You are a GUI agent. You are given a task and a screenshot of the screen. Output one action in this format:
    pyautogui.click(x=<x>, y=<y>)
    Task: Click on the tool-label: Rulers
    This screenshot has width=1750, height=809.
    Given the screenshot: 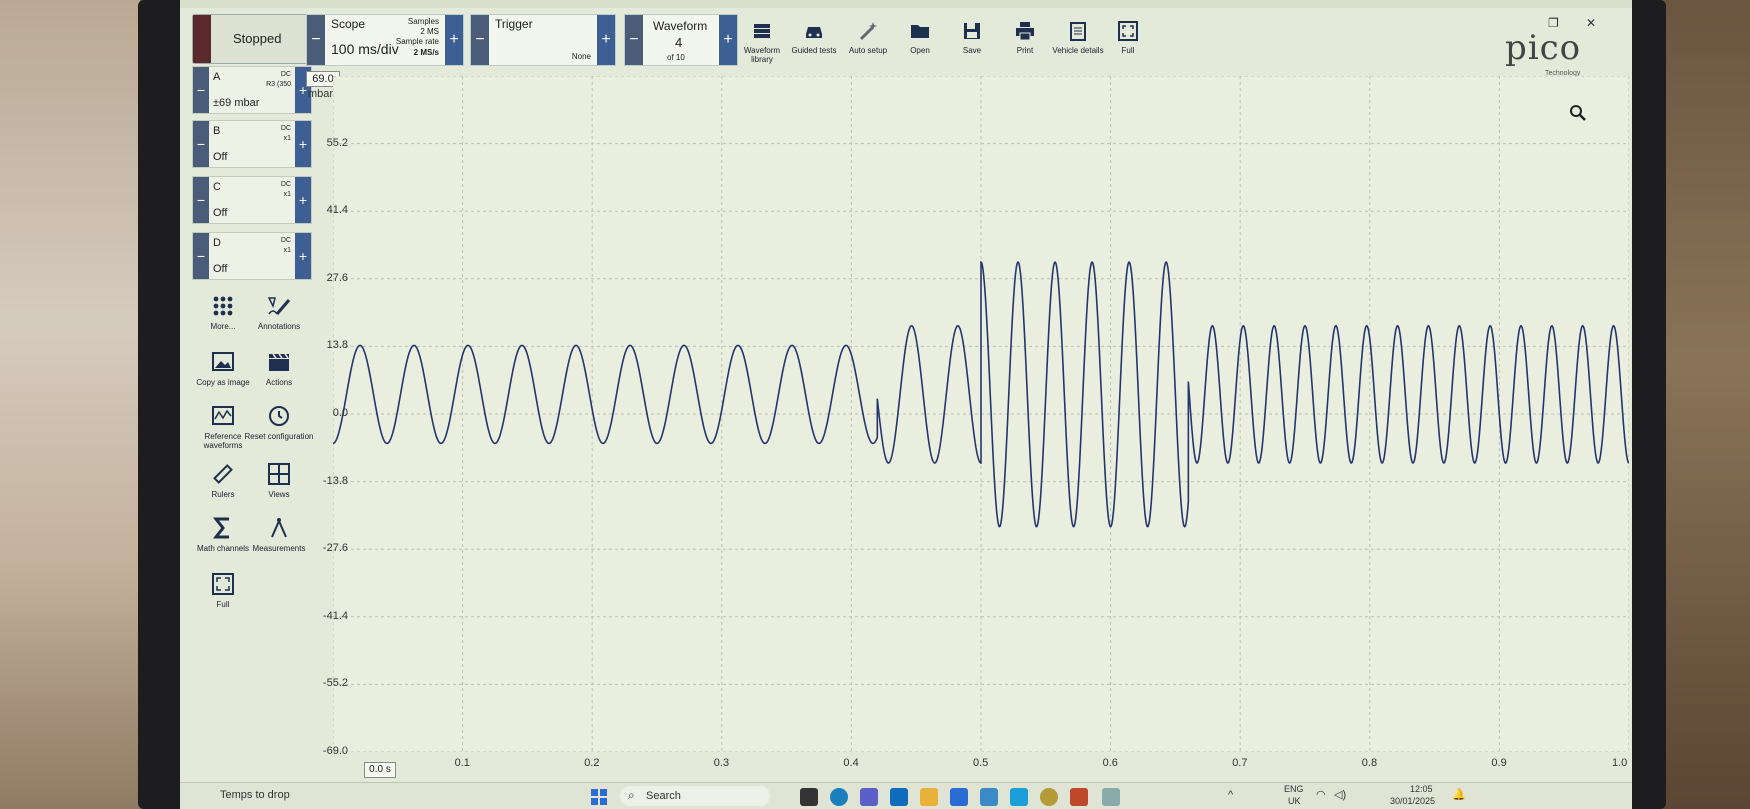 What is the action you would take?
    pyautogui.click(x=223, y=494)
    